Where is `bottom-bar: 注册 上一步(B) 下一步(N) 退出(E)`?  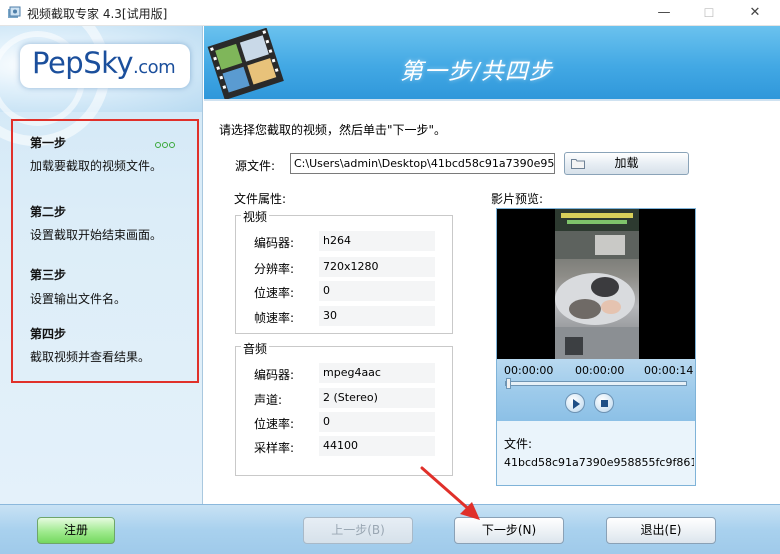
bottom-bar: 注册 上一步(B) 下一步(N) 退出(E) is located at coordinates (390, 529).